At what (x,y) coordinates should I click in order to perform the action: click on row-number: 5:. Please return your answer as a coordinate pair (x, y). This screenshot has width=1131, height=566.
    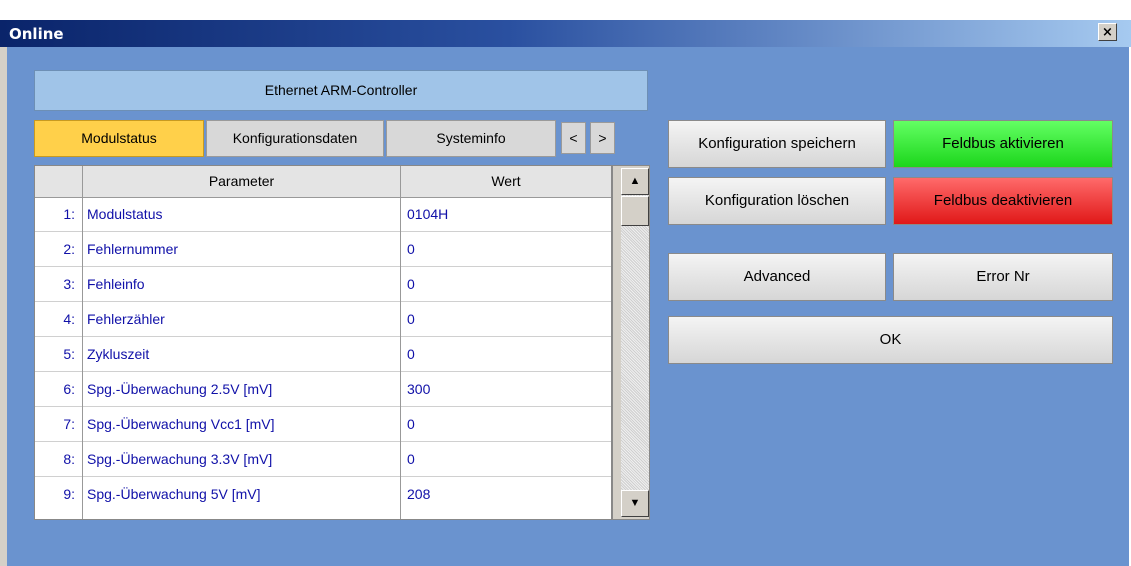
    Looking at the image, I should click on (69, 354).